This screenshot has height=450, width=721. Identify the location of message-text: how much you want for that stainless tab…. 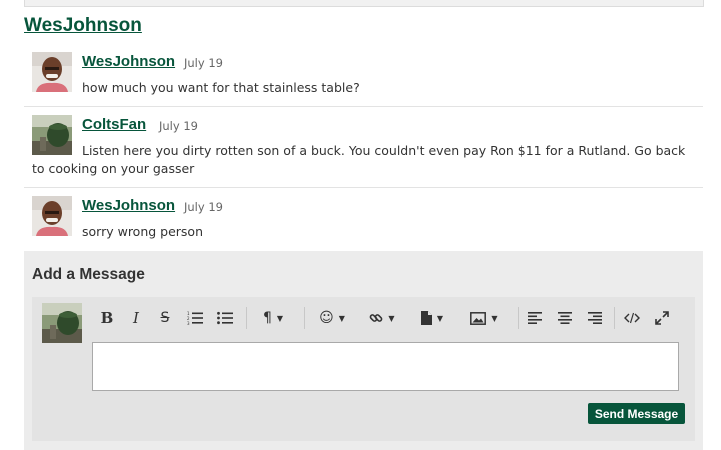
(221, 87).